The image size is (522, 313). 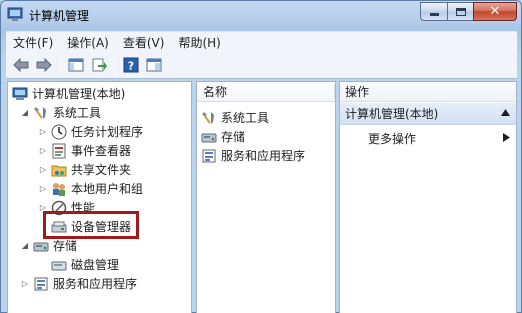 I want to click on tree-item-services-apps: ▷ 服务和应用程序, so click(x=78, y=283).